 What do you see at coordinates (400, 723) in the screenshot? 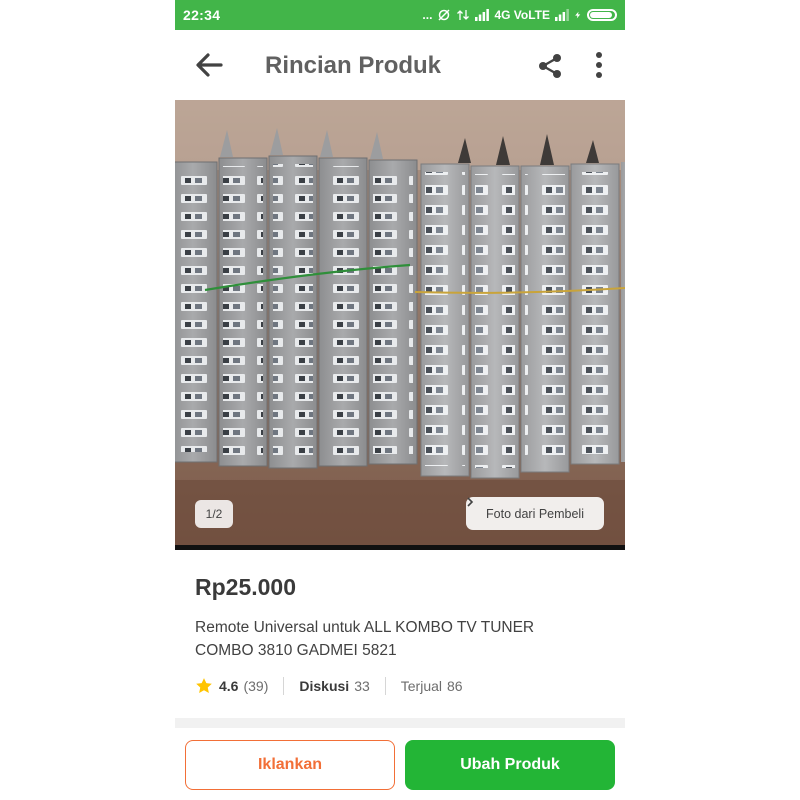
I see `section-divider` at bounding box center [400, 723].